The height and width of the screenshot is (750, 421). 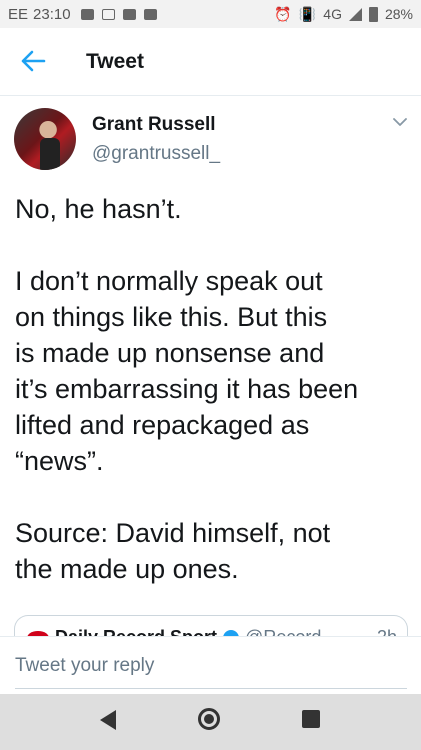 I want to click on tweet-line: is made up nonsense and, so click(x=170, y=353).